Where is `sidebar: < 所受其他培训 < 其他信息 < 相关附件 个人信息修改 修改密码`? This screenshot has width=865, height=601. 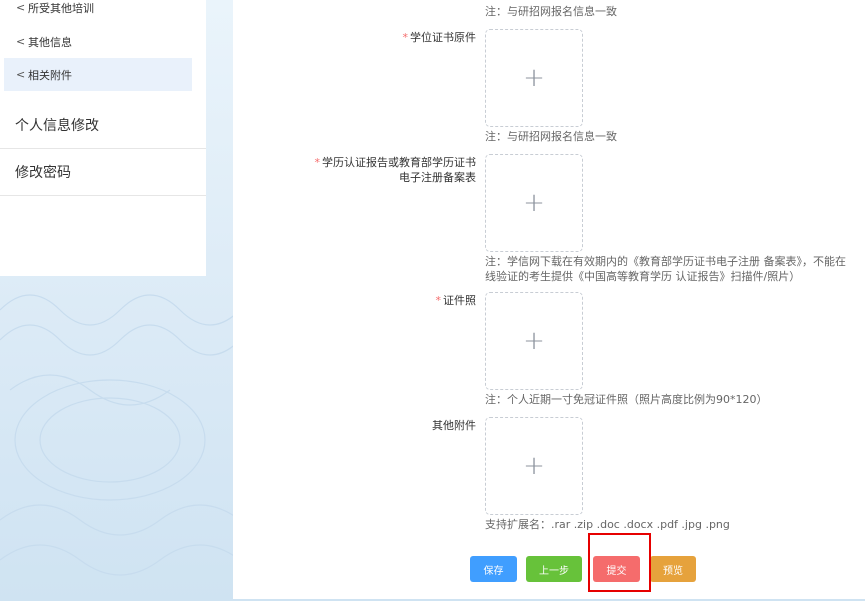
sidebar: < 所受其他培训 < 其他信息 < 相关附件 个人信息修改 修改密码 is located at coordinates (103, 138).